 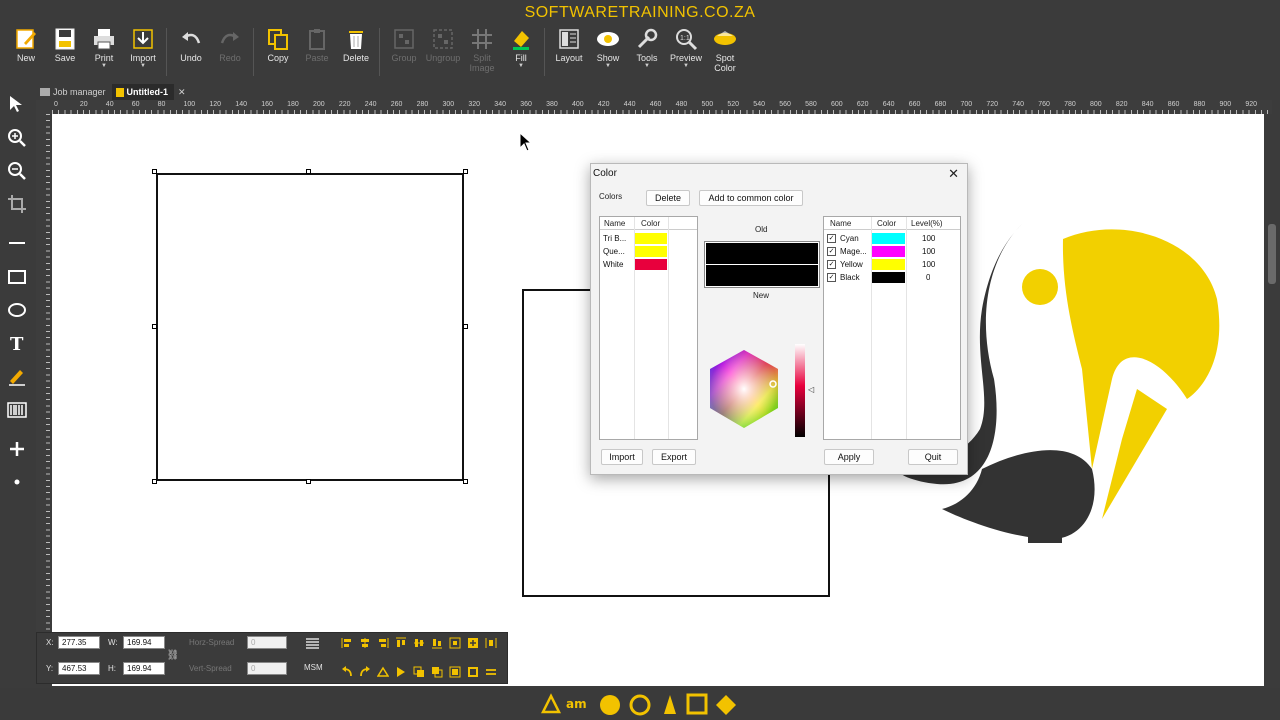 What do you see at coordinates (482, 48) in the screenshot?
I see `split-image-button: Split Image` at bounding box center [482, 48].